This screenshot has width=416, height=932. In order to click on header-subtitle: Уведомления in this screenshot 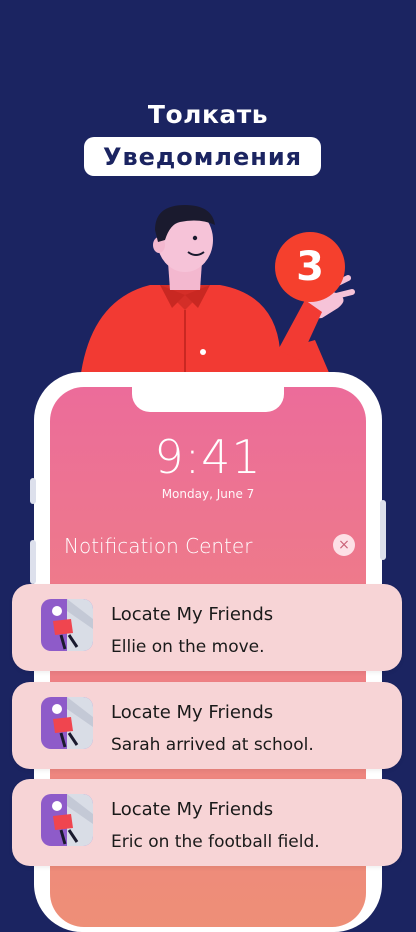, I will do `click(202, 156)`.